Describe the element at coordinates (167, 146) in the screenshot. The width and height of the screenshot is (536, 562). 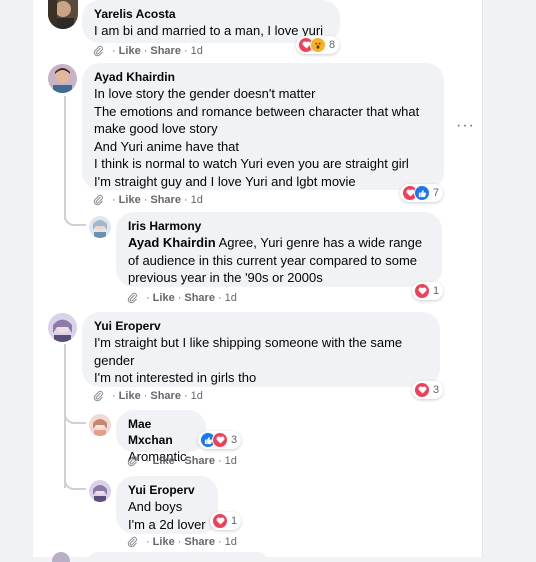
I see `comment-text-line: And Yuri anime have that` at that location.